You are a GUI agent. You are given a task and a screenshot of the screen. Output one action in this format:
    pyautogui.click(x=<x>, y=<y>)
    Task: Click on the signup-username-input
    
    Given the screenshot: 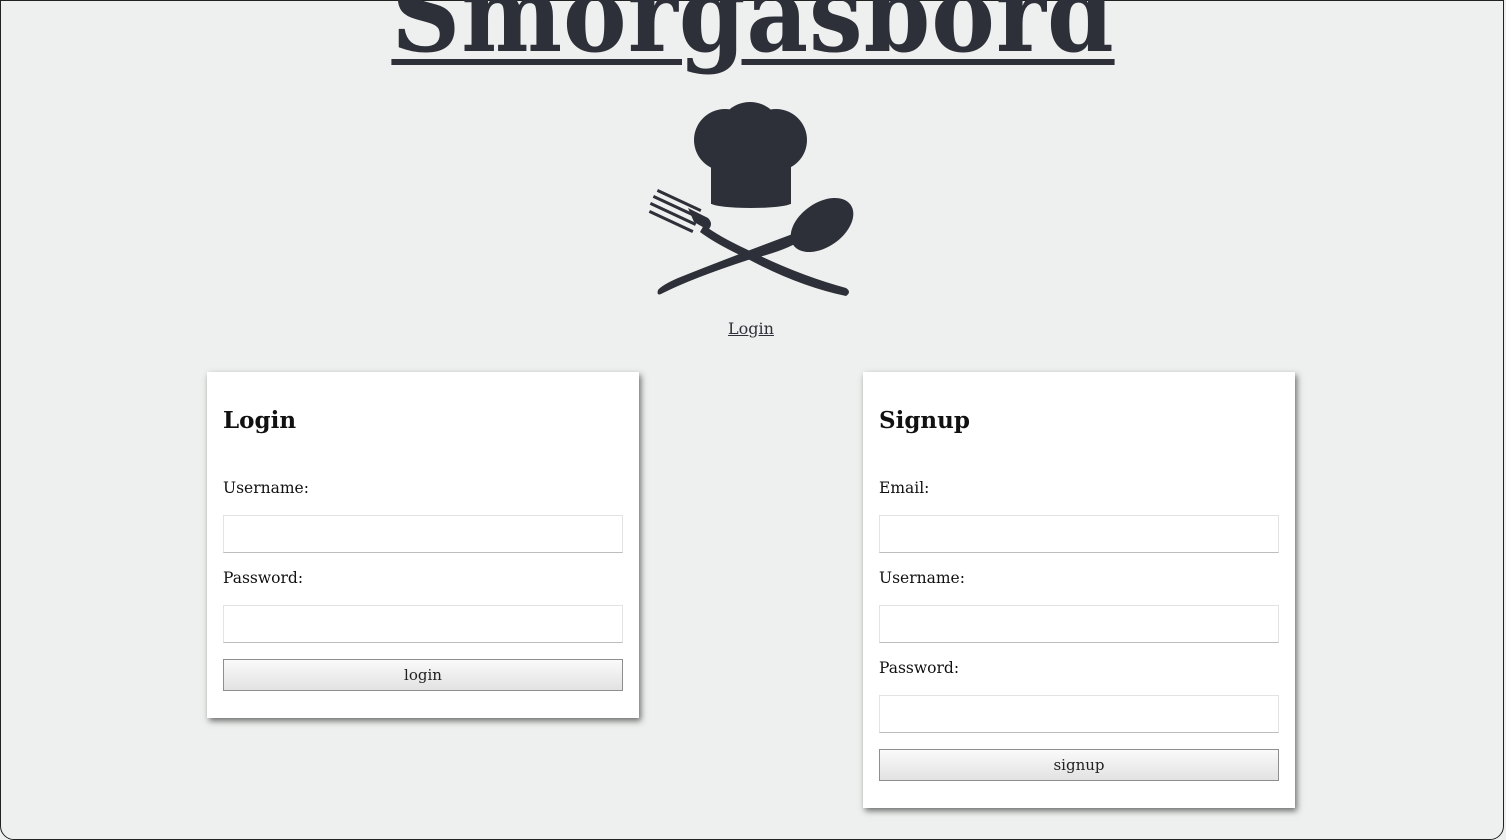 What is the action you would take?
    pyautogui.click(x=1079, y=624)
    